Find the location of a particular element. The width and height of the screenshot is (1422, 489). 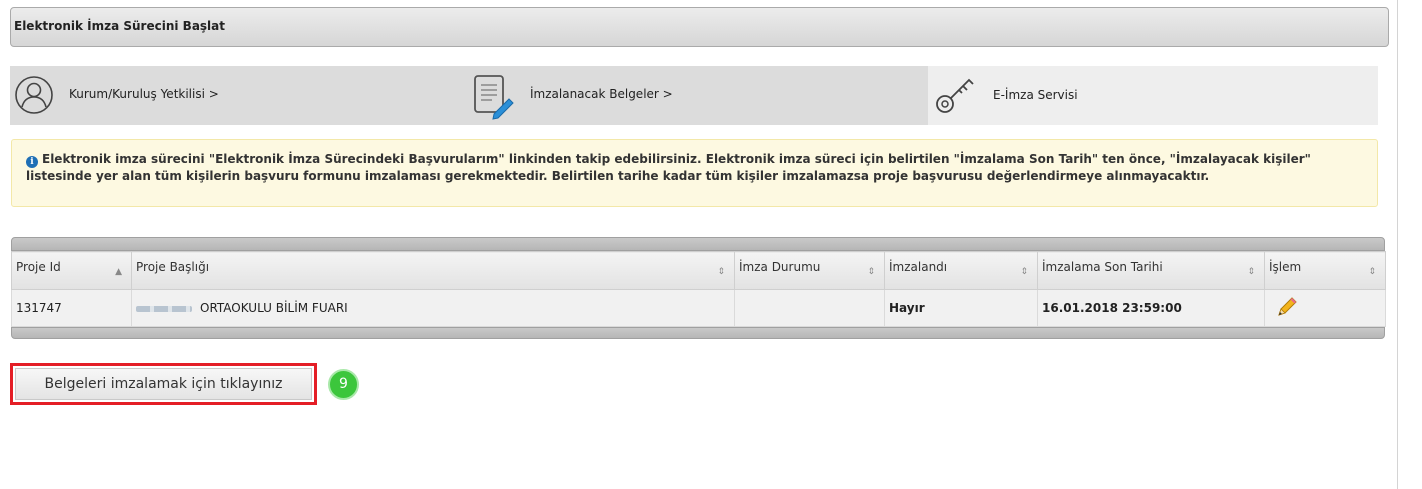

column-header-action: İşlem ⇕ is located at coordinates (1325, 270).